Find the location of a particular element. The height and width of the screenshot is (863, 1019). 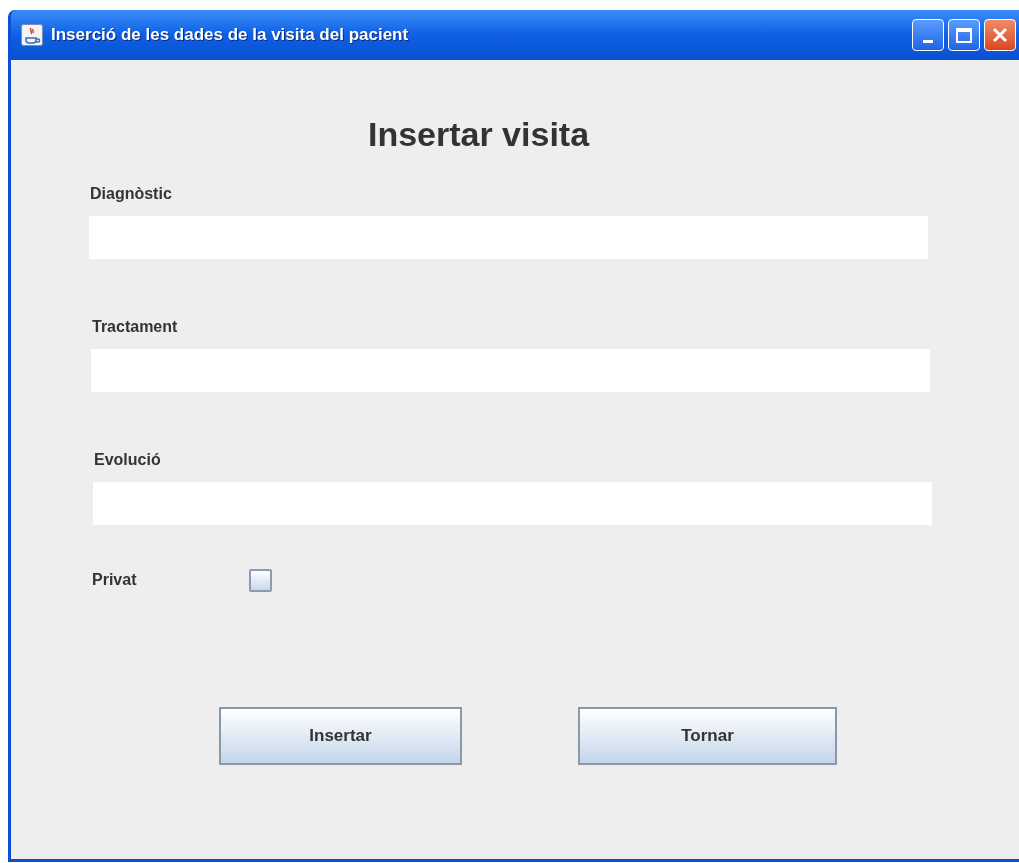

minimize-button is located at coordinates (928, 35).